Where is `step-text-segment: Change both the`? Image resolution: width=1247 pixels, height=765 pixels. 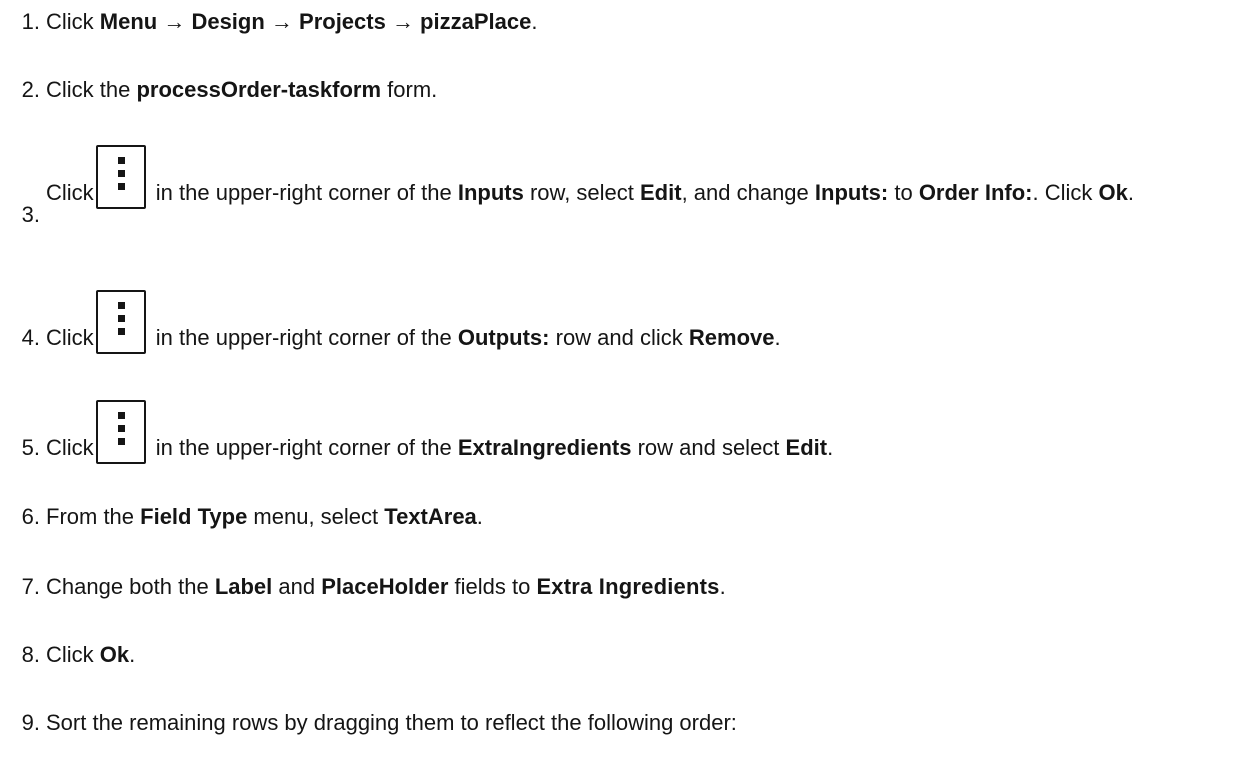 step-text-segment: Change both the is located at coordinates (130, 586).